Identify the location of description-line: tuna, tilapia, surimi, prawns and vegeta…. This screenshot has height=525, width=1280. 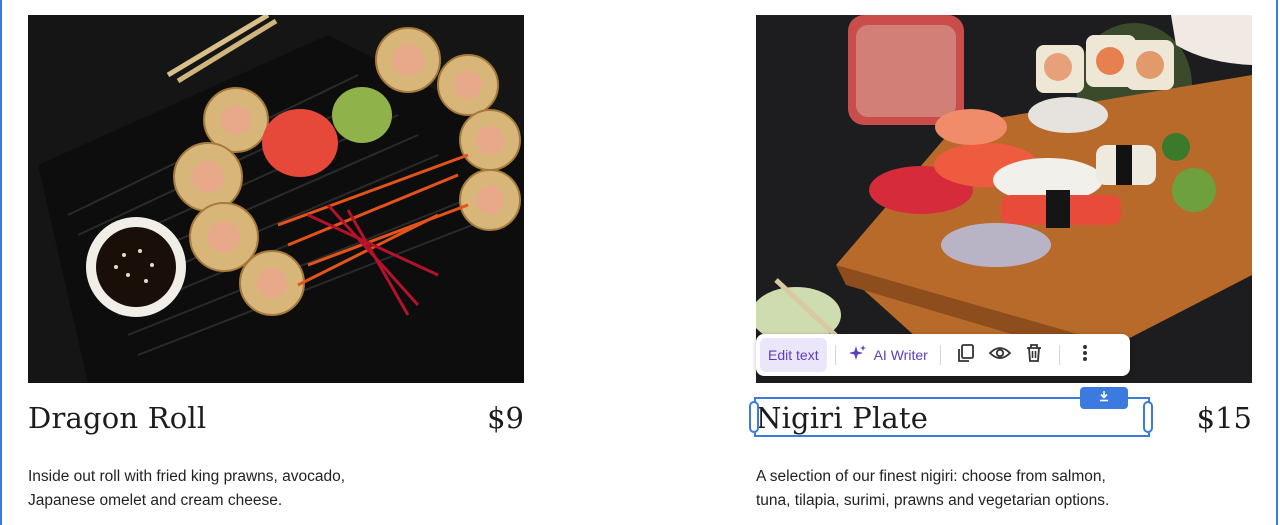
(933, 500).